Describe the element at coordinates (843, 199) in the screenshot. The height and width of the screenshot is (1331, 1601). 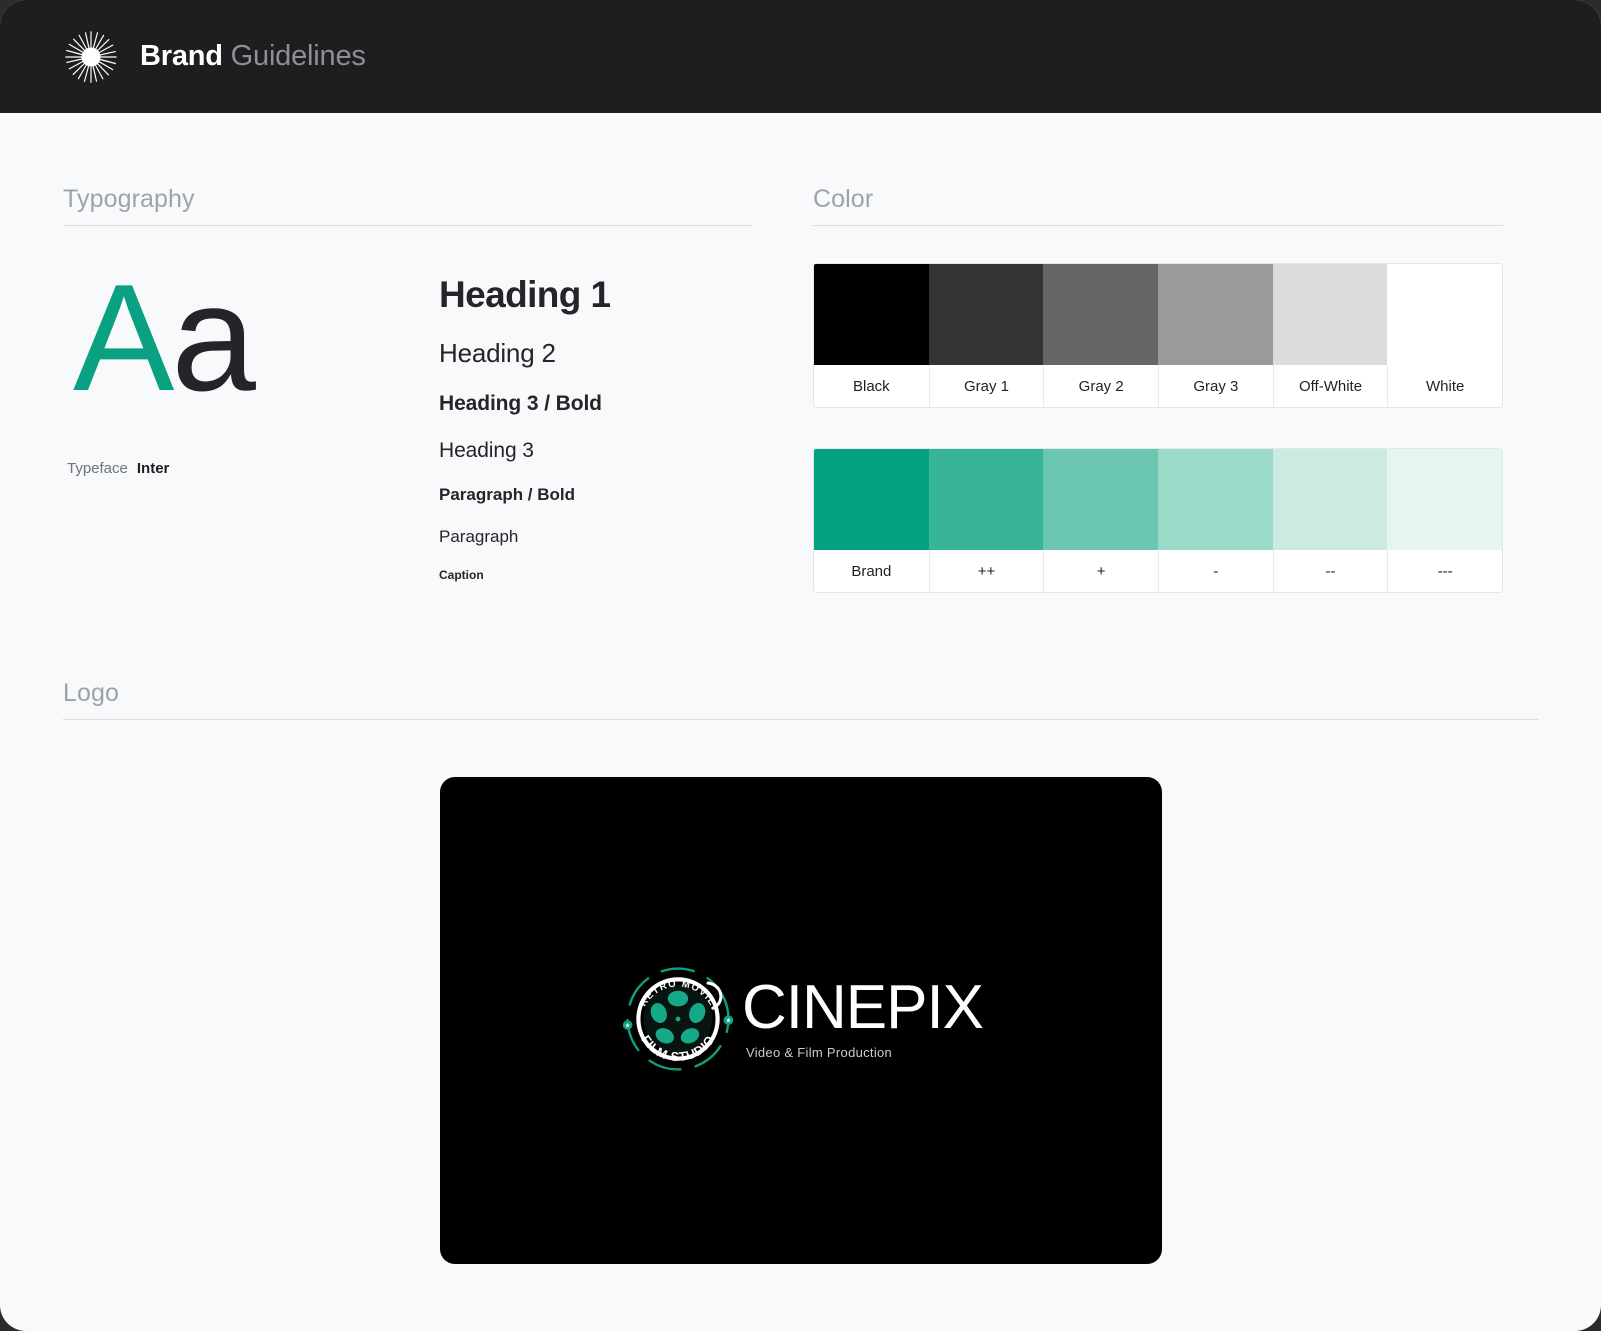
I see `color-section-title: Color` at that location.